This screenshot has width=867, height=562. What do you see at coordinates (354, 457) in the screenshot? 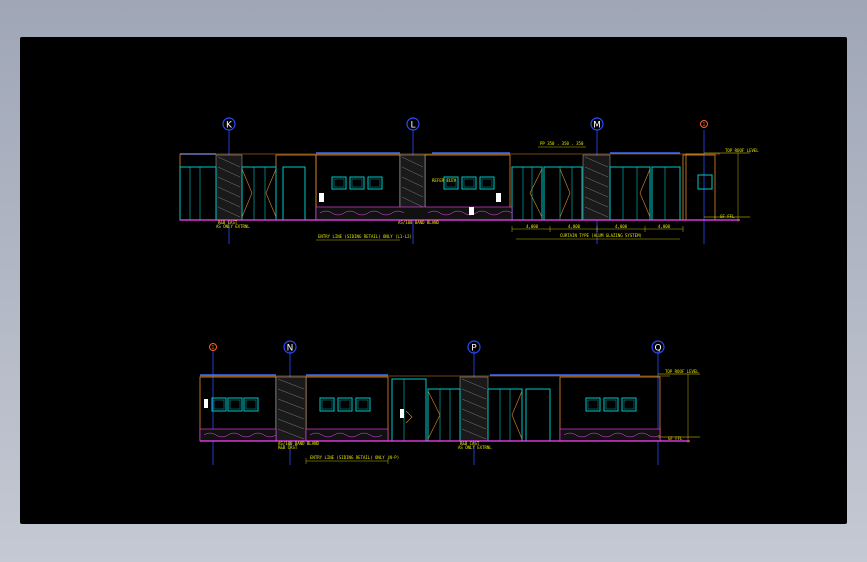
I see `dim-callout-b: ENTRY LINE (SIDING RETAIL) ONLY (N-P)` at bounding box center [354, 457].